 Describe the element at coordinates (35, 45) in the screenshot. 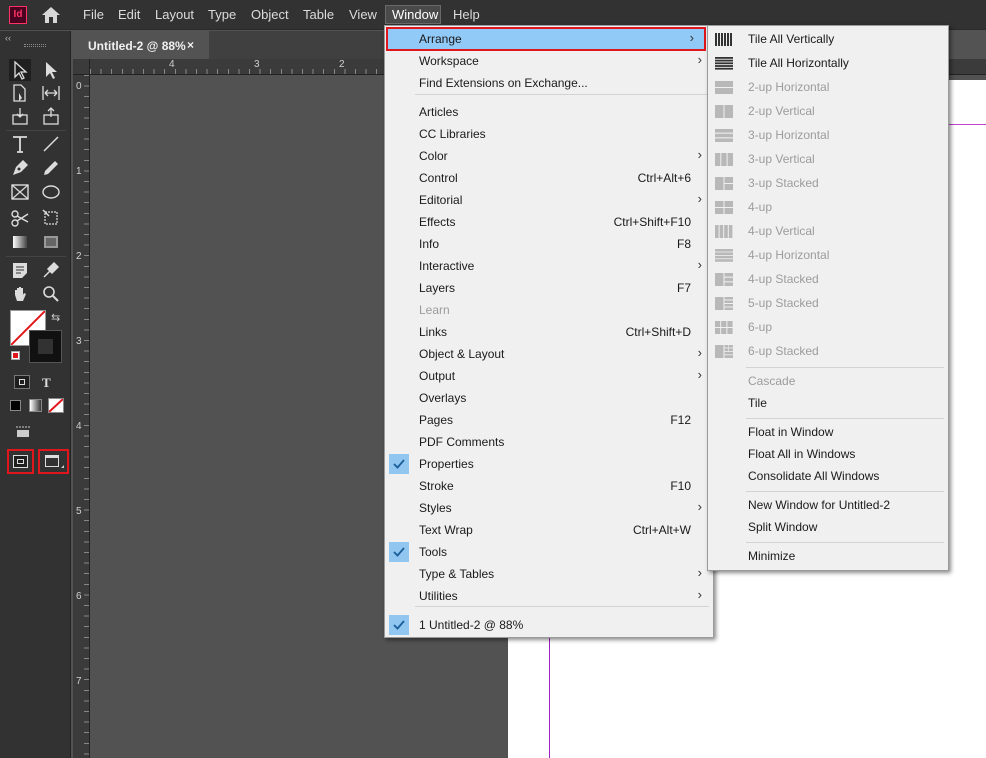

I see `panel-grip-icon` at that location.